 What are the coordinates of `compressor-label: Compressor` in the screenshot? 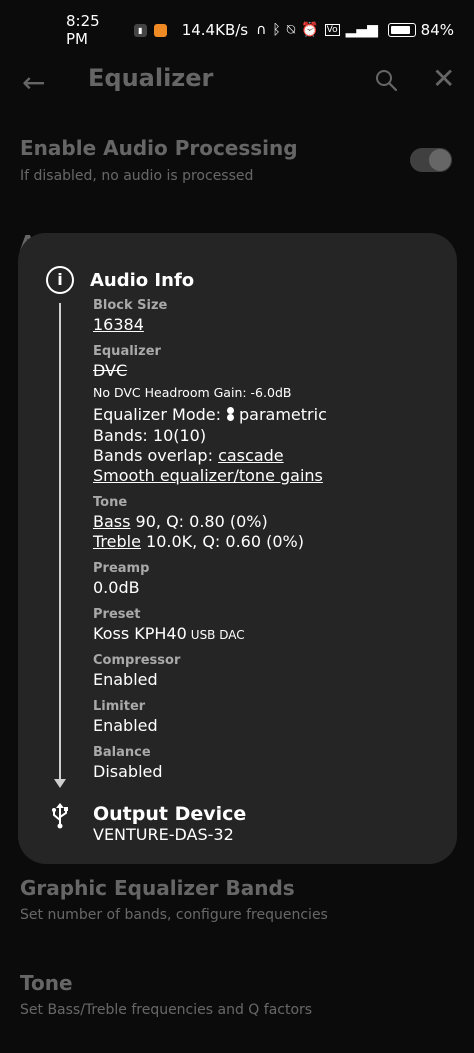 It's located at (137, 660).